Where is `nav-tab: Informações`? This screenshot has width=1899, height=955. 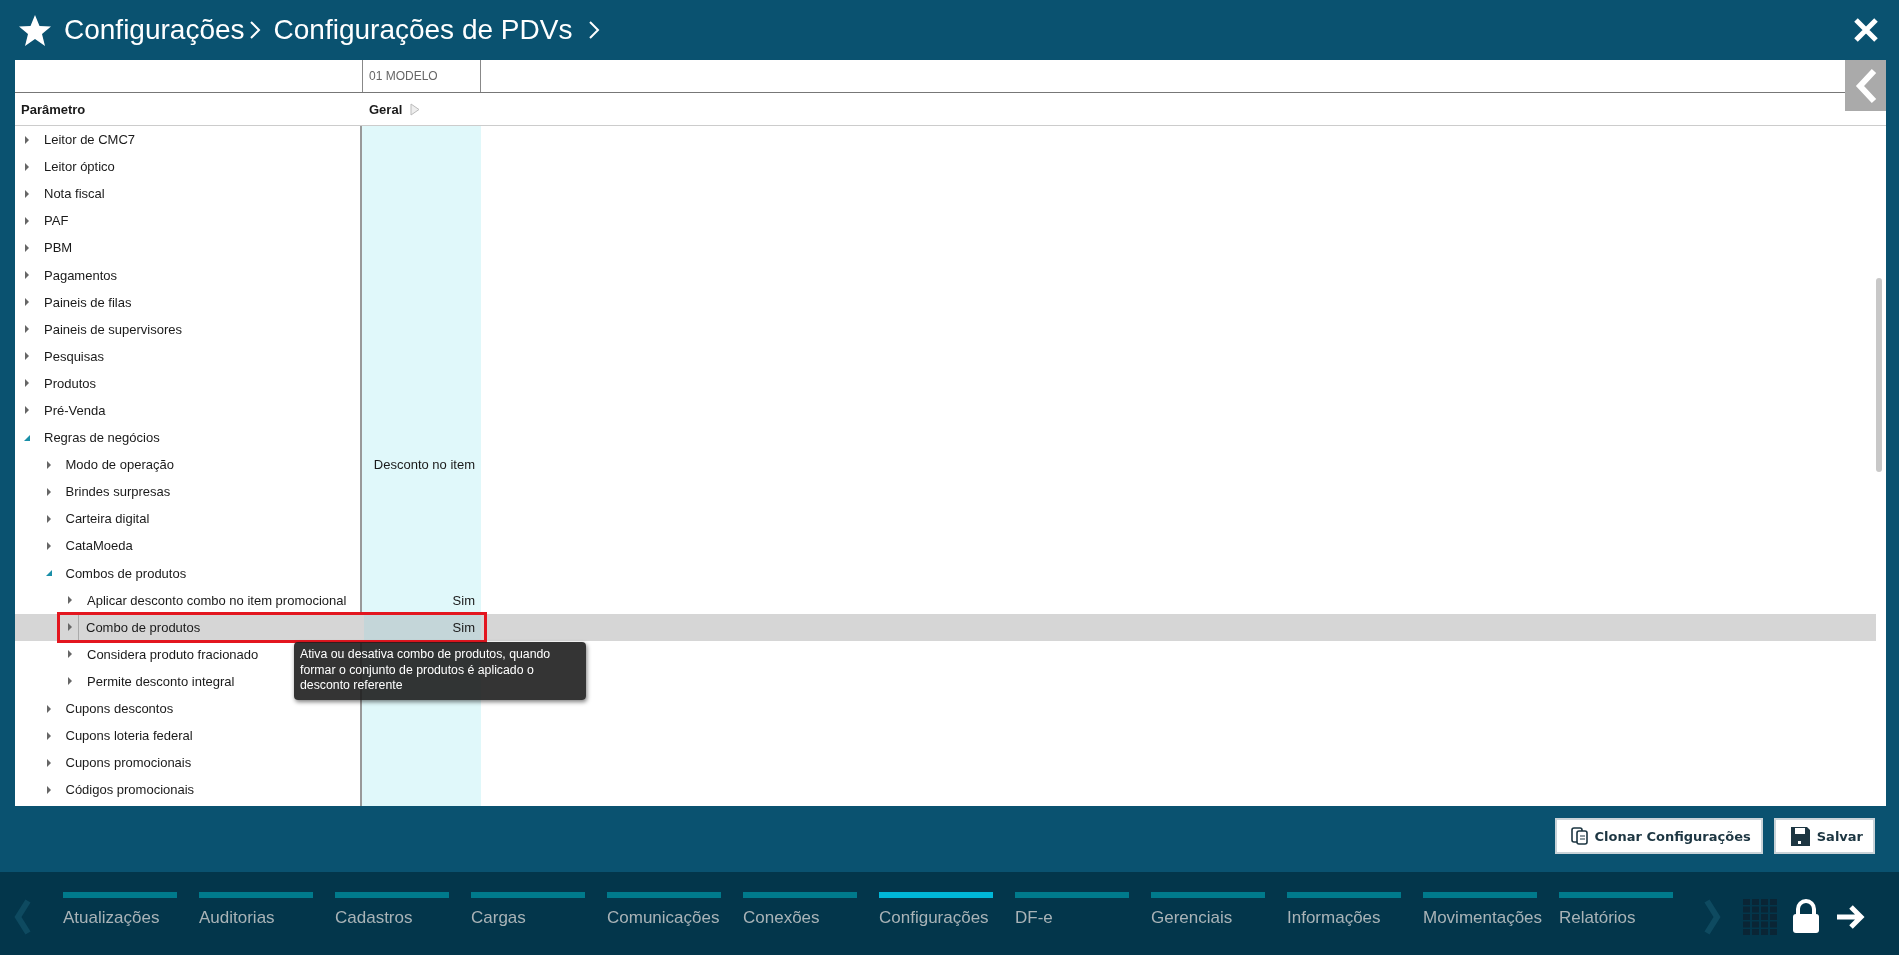
nav-tab: Informações is located at coordinates (1355, 909).